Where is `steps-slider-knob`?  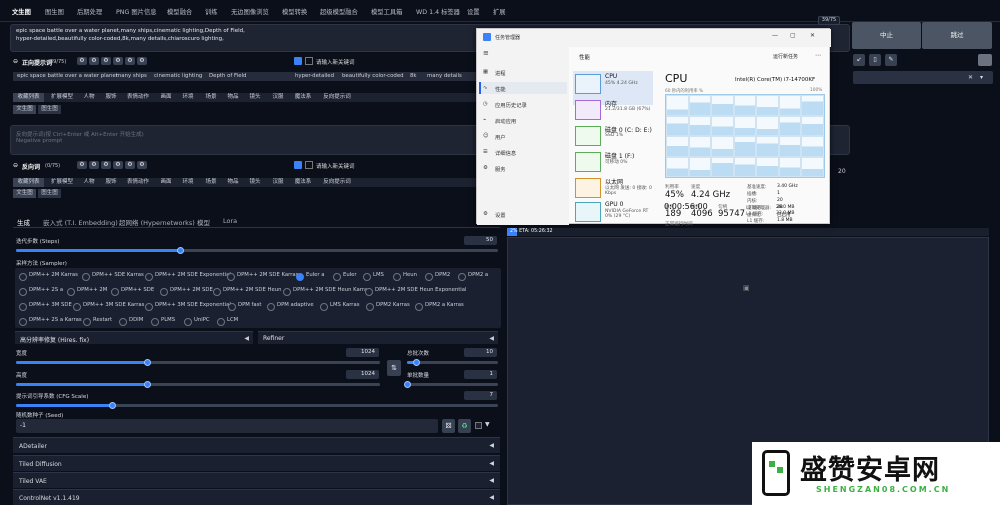
steps-slider-knob is located at coordinates (180, 250).